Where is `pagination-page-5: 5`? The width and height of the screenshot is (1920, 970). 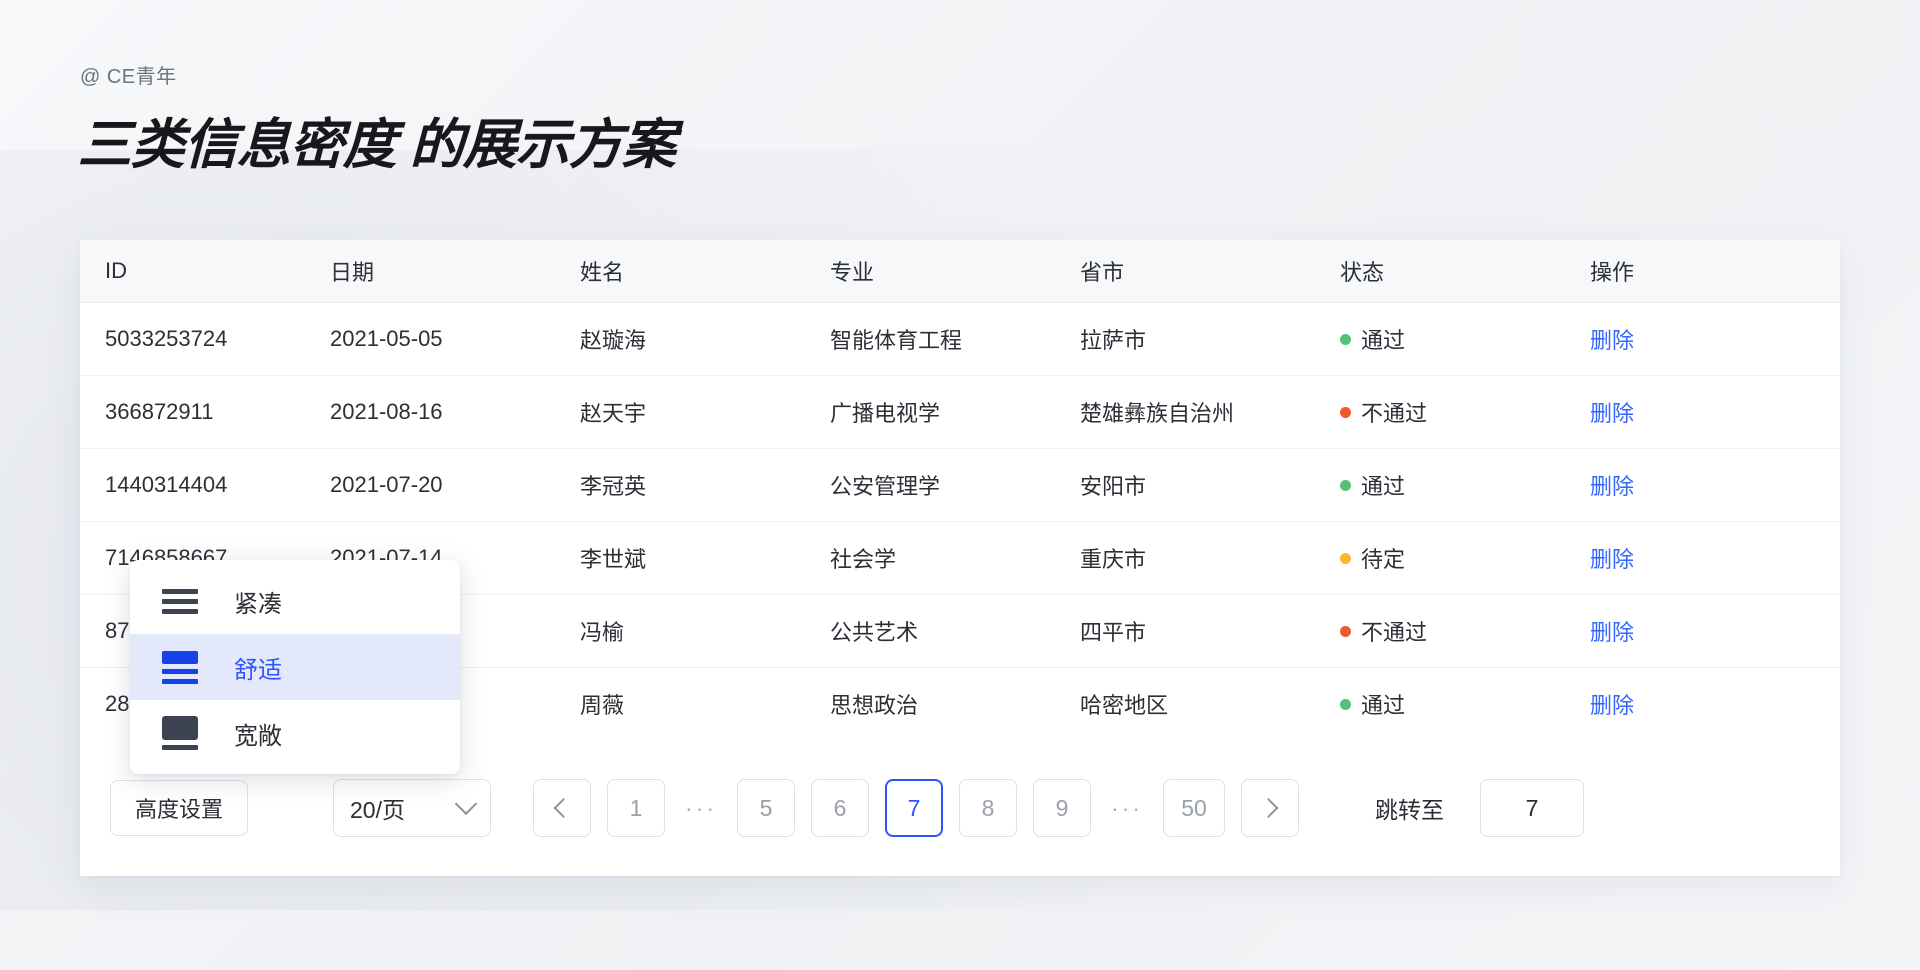 pagination-page-5: 5 is located at coordinates (766, 808).